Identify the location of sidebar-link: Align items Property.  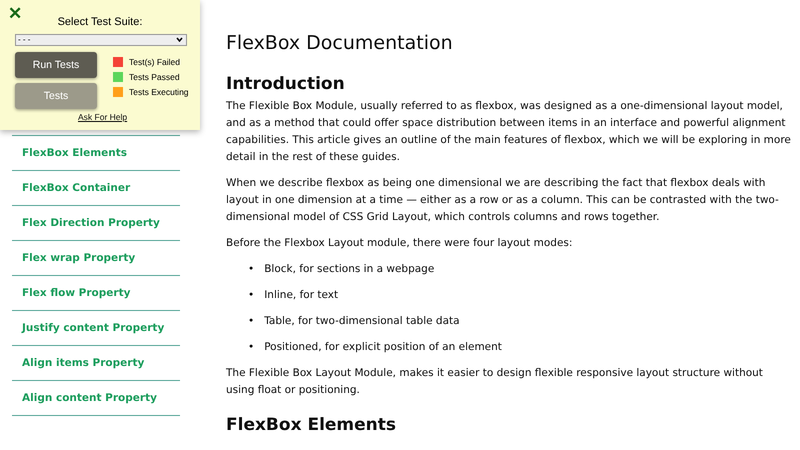
(96, 362).